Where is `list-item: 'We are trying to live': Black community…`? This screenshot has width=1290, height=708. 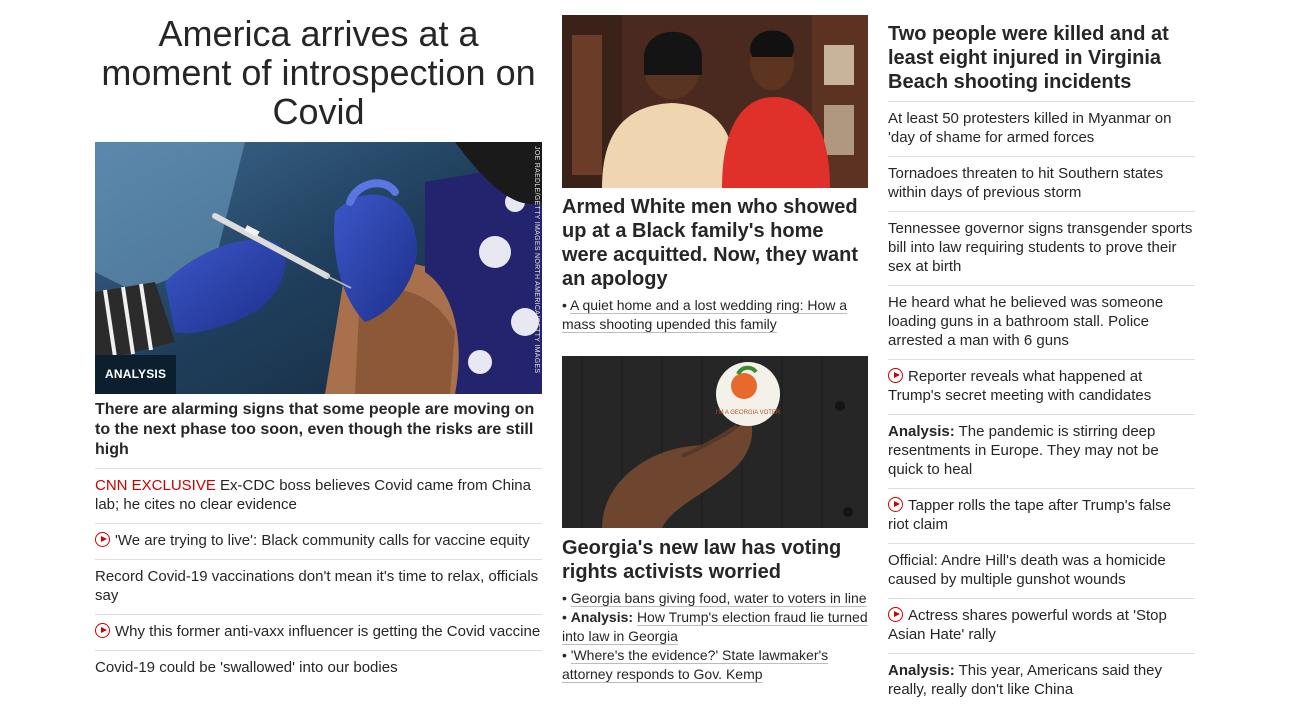 list-item: 'We are trying to live': Black community… is located at coordinates (318, 541).